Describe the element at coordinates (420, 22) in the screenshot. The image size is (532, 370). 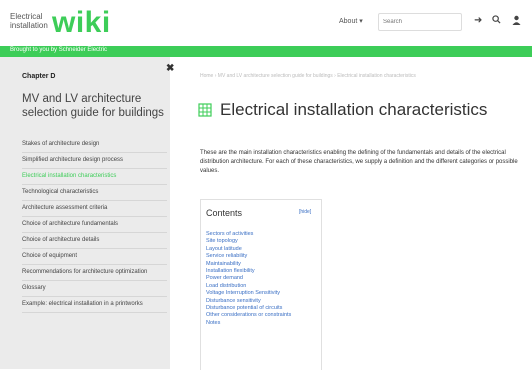
I see `search-input` at that location.